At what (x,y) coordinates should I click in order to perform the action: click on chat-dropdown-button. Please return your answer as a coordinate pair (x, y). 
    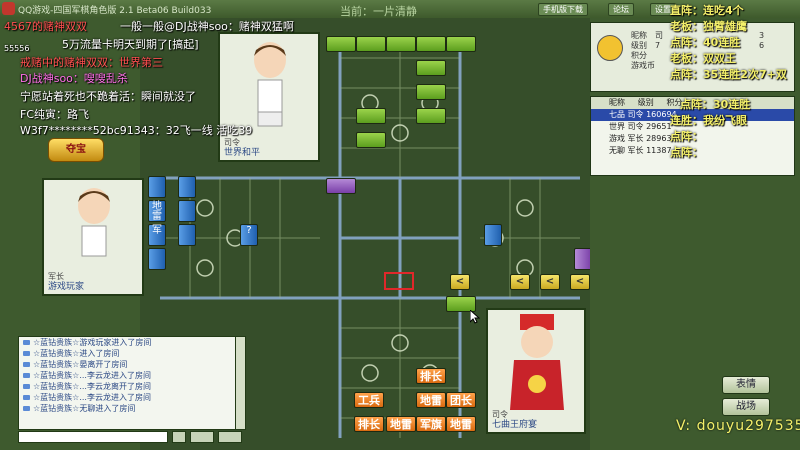
    Looking at the image, I should click on (179, 437).